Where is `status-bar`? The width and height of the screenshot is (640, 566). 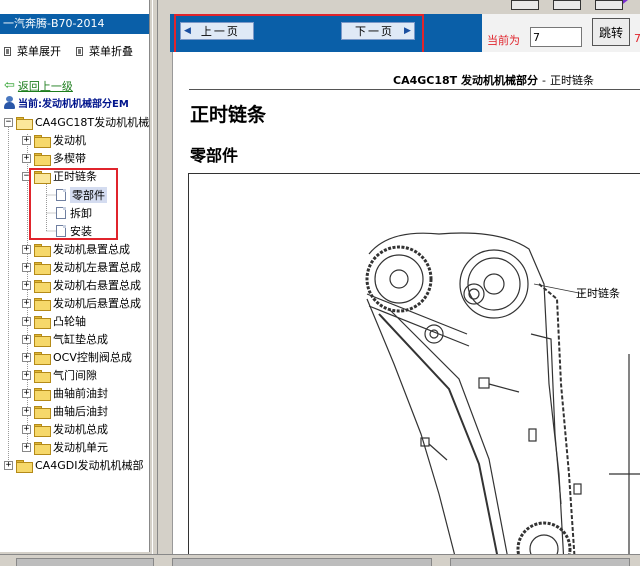 status-bar is located at coordinates (320, 560).